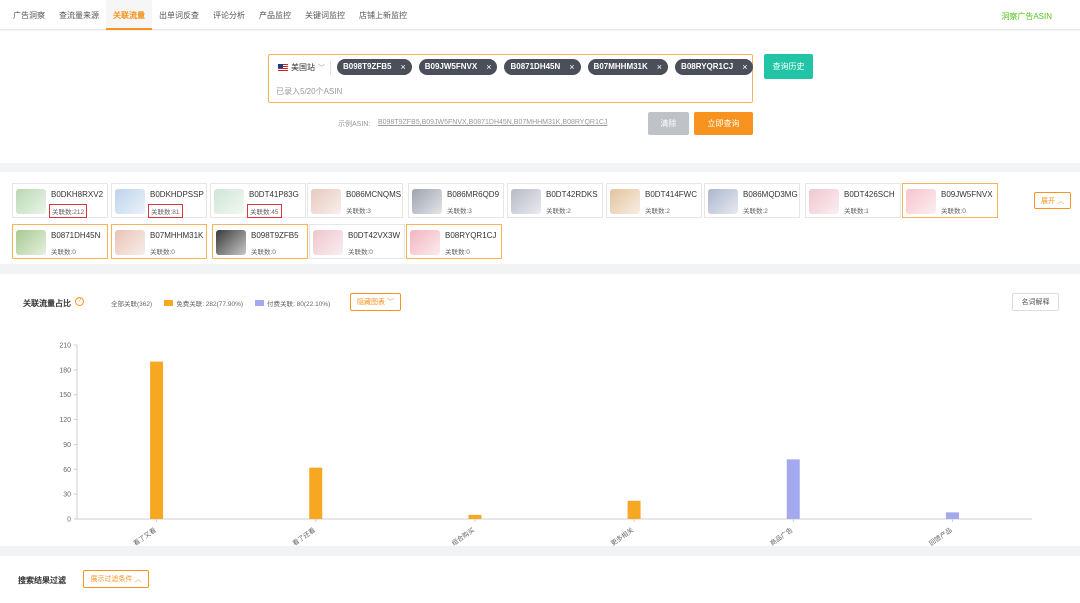  What do you see at coordinates (781, 535) in the screenshot?
I see `x-tick-label: 商品广告` at bounding box center [781, 535].